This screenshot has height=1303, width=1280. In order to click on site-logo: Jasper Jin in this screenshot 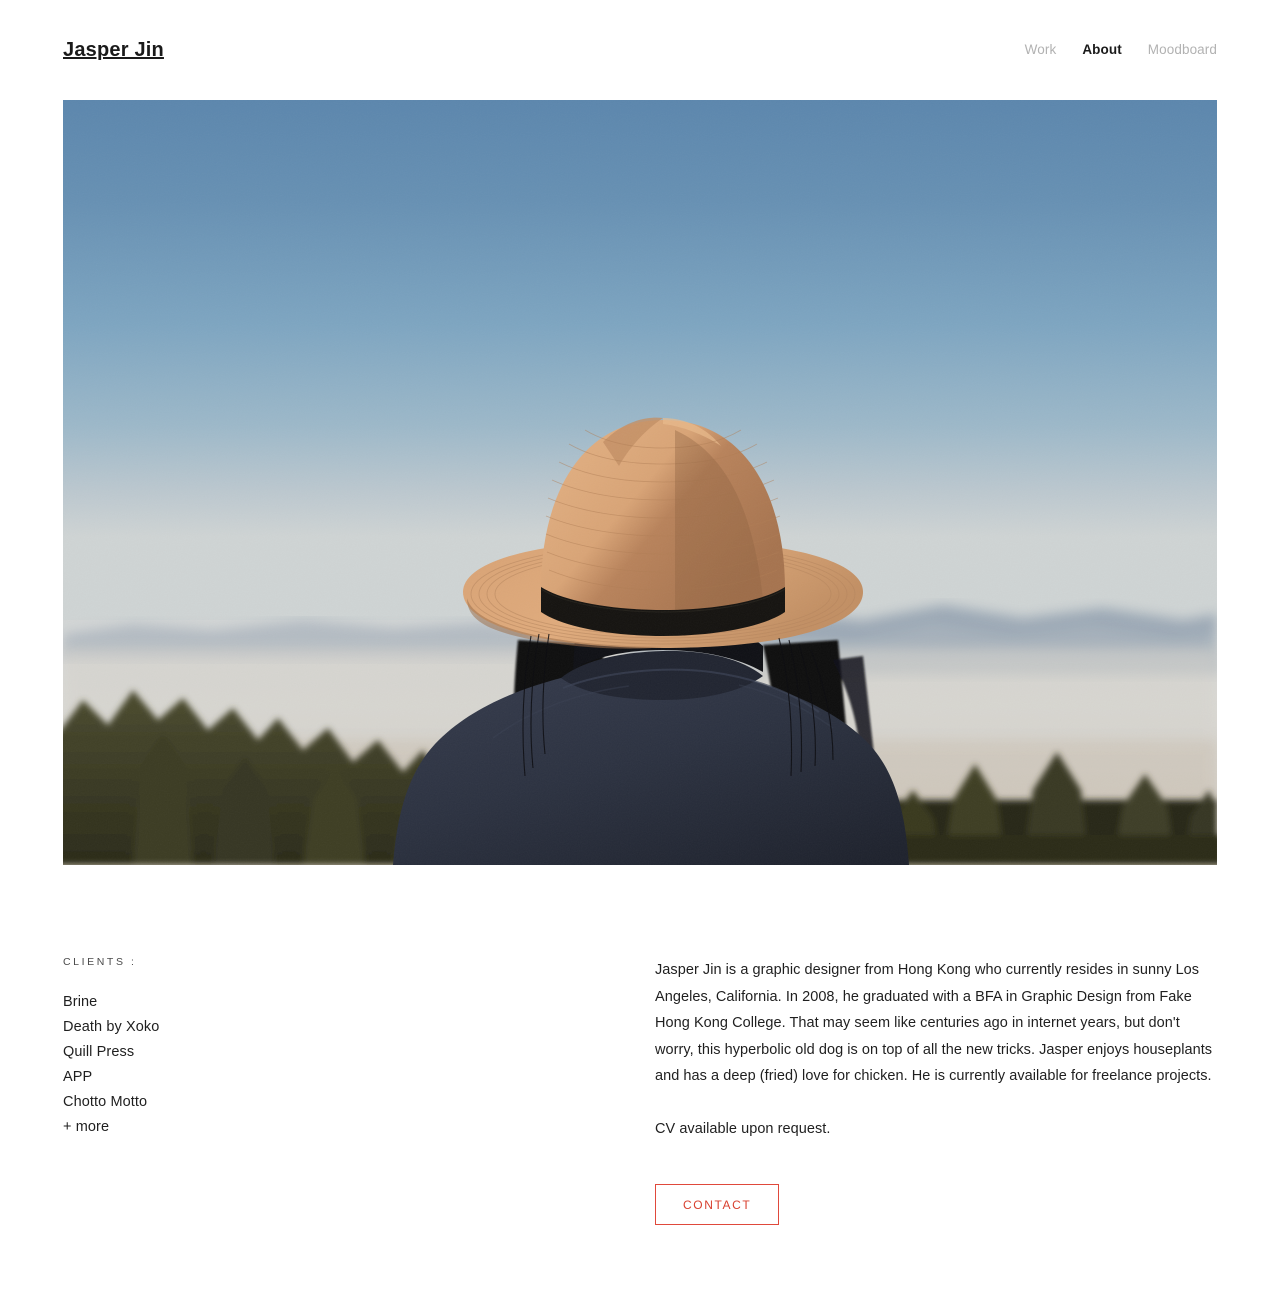, I will do `click(113, 50)`.